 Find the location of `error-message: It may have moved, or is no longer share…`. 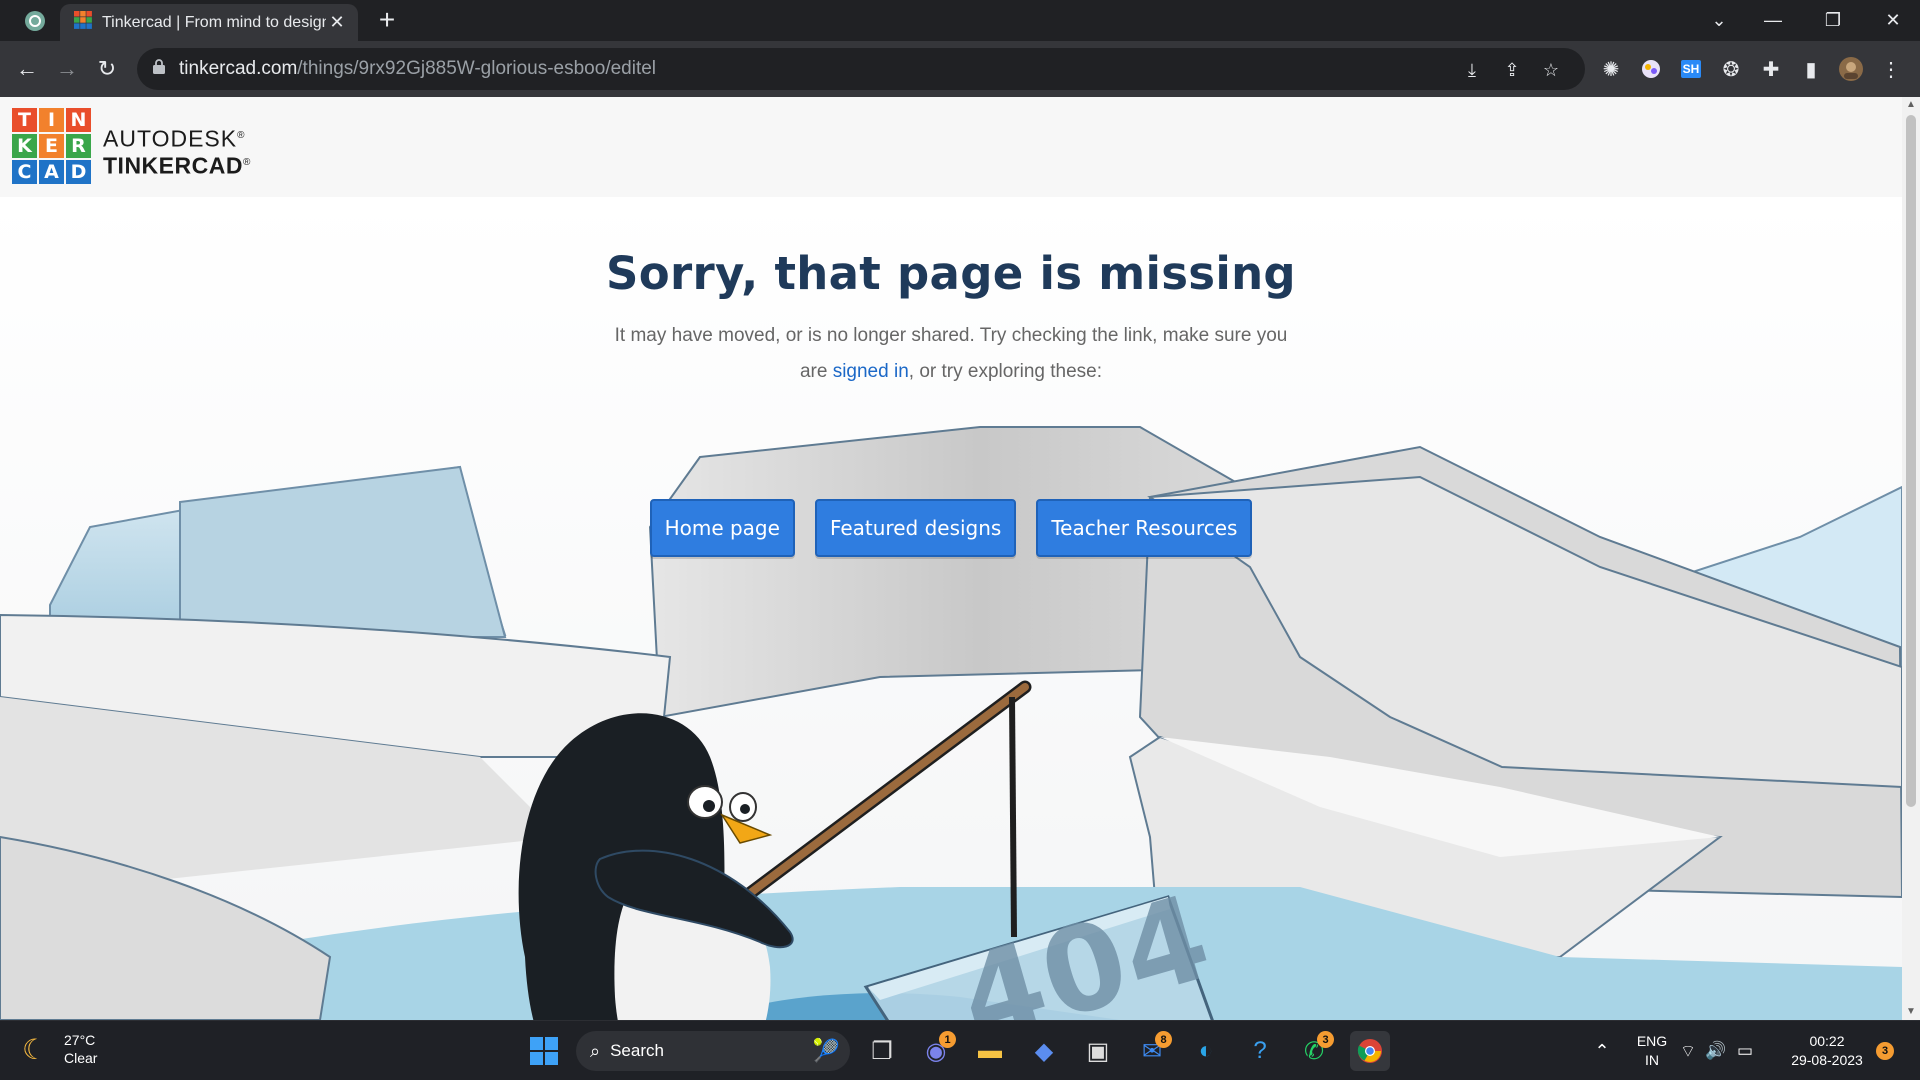

error-message: It may have moved, or is no longer share… is located at coordinates (951, 354).